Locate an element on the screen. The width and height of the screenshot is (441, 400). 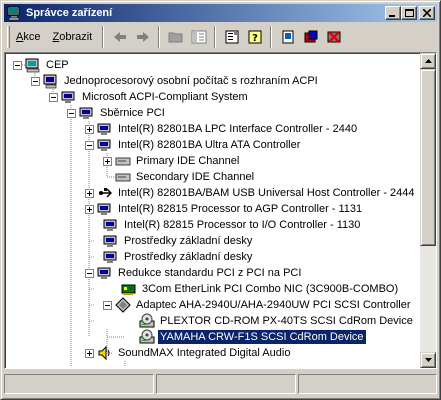
scroll-down-button is located at coordinates (428, 360).